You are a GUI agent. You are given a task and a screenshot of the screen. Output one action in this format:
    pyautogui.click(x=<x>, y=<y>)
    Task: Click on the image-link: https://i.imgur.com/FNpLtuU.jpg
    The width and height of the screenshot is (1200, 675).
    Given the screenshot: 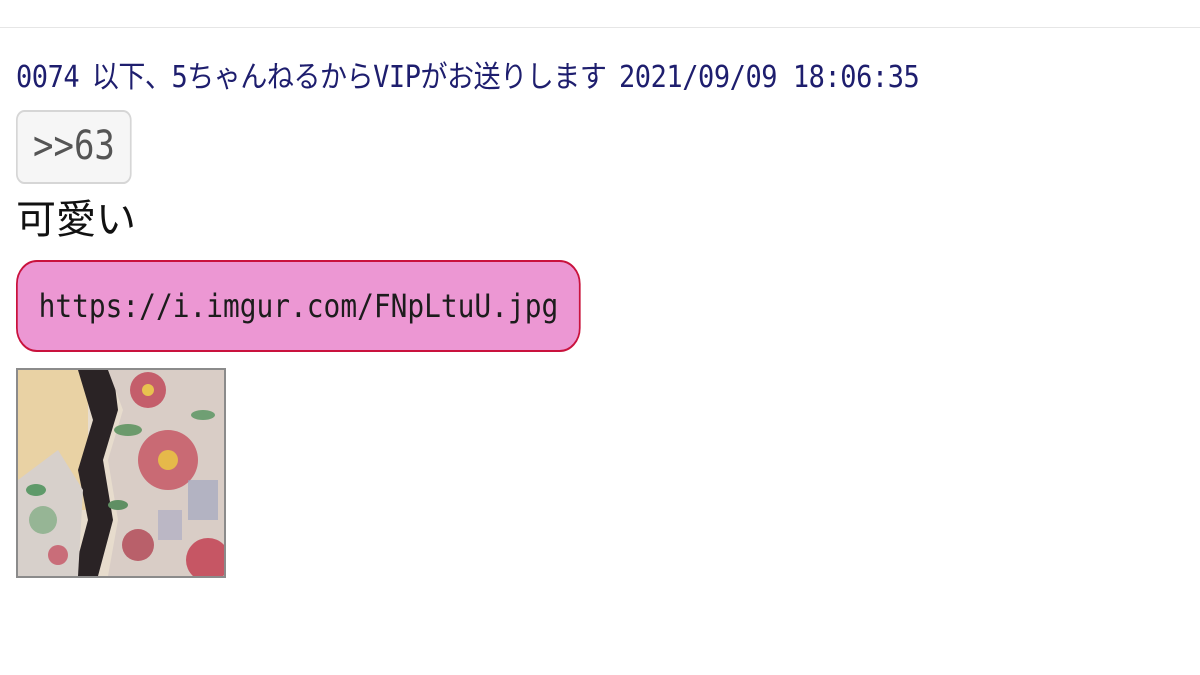 What is the action you would take?
    pyautogui.click(x=298, y=306)
    